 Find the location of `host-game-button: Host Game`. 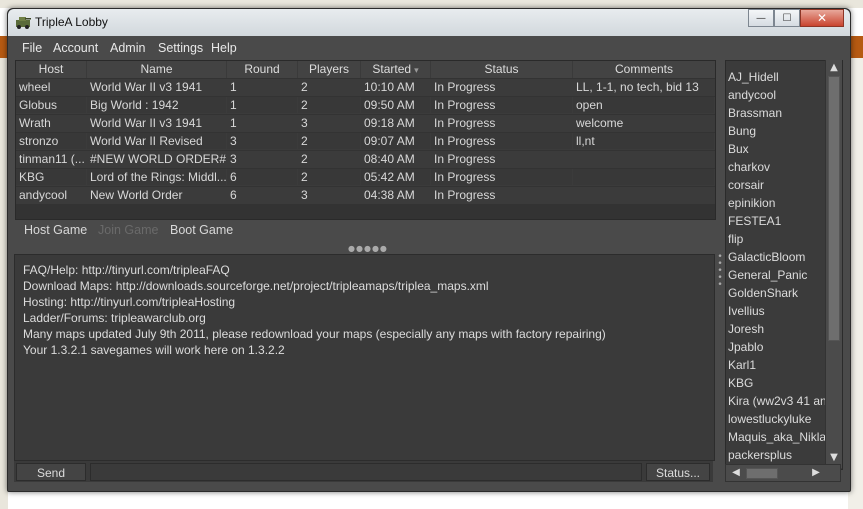

host-game-button: Host Game is located at coordinates (55, 230).